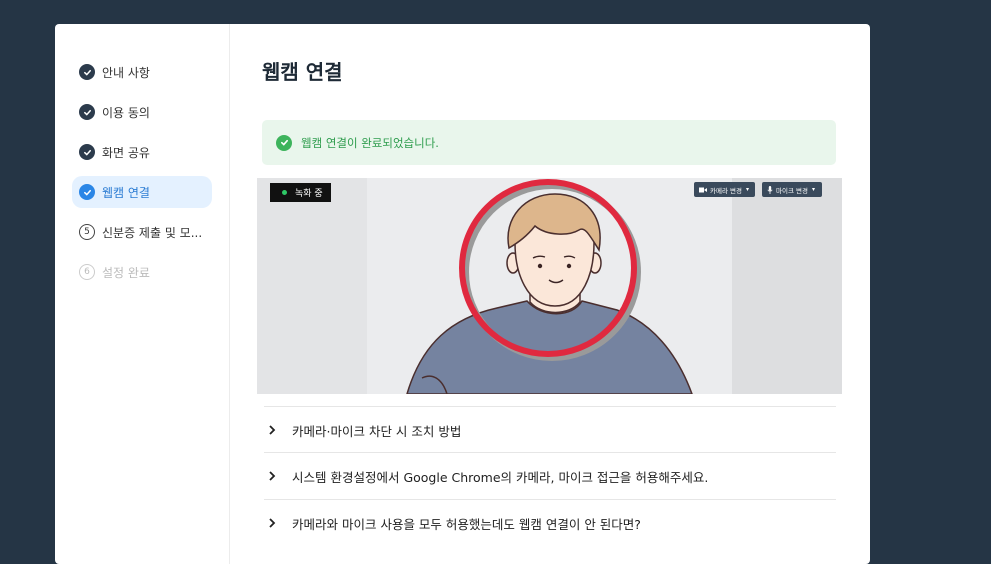  I want to click on recording-label: 녹화 중, so click(309, 194).